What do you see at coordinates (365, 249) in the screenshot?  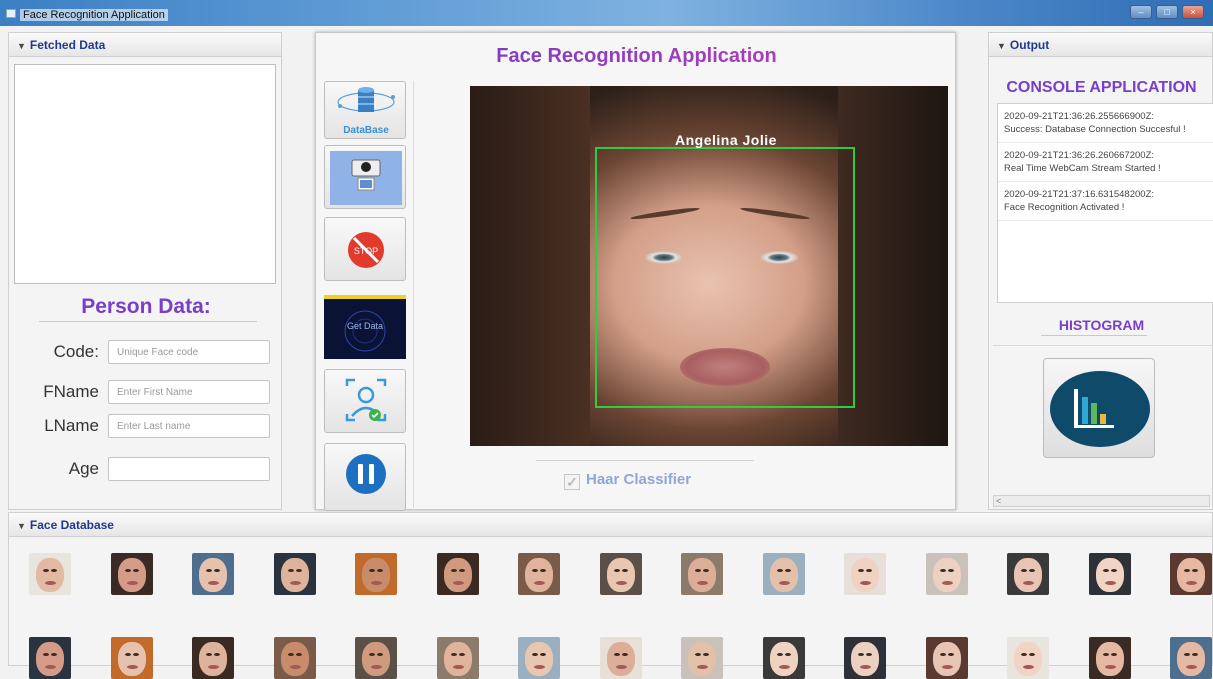 I see `stop-button: STOP` at bounding box center [365, 249].